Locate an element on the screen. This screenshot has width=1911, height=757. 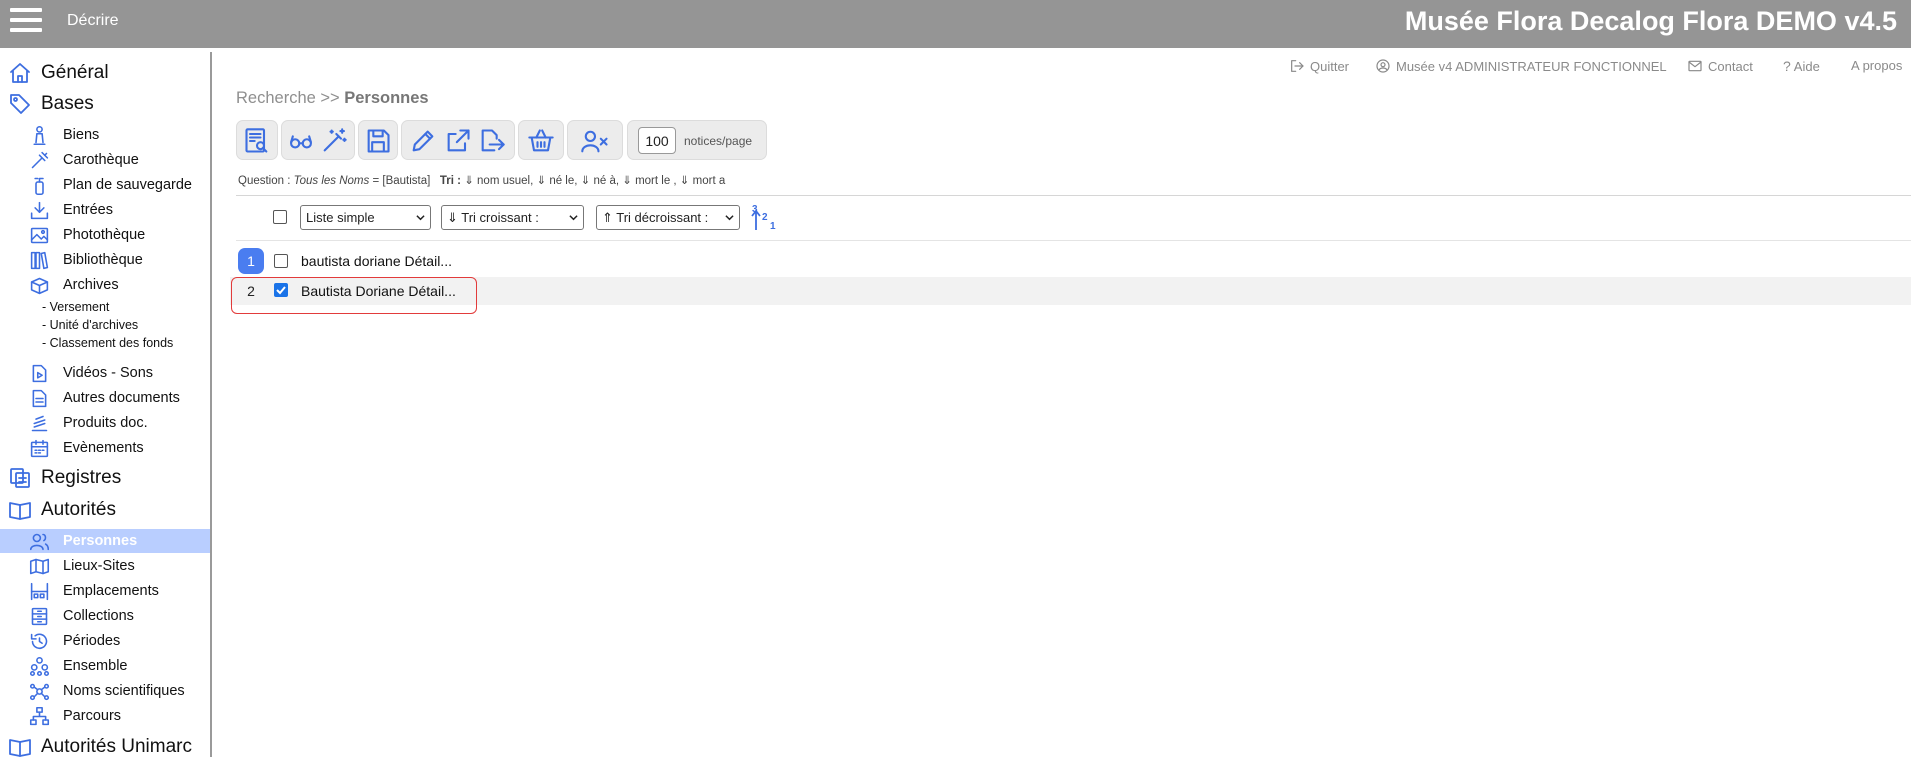
hamburger-menu-icon is located at coordinates (26, 22).